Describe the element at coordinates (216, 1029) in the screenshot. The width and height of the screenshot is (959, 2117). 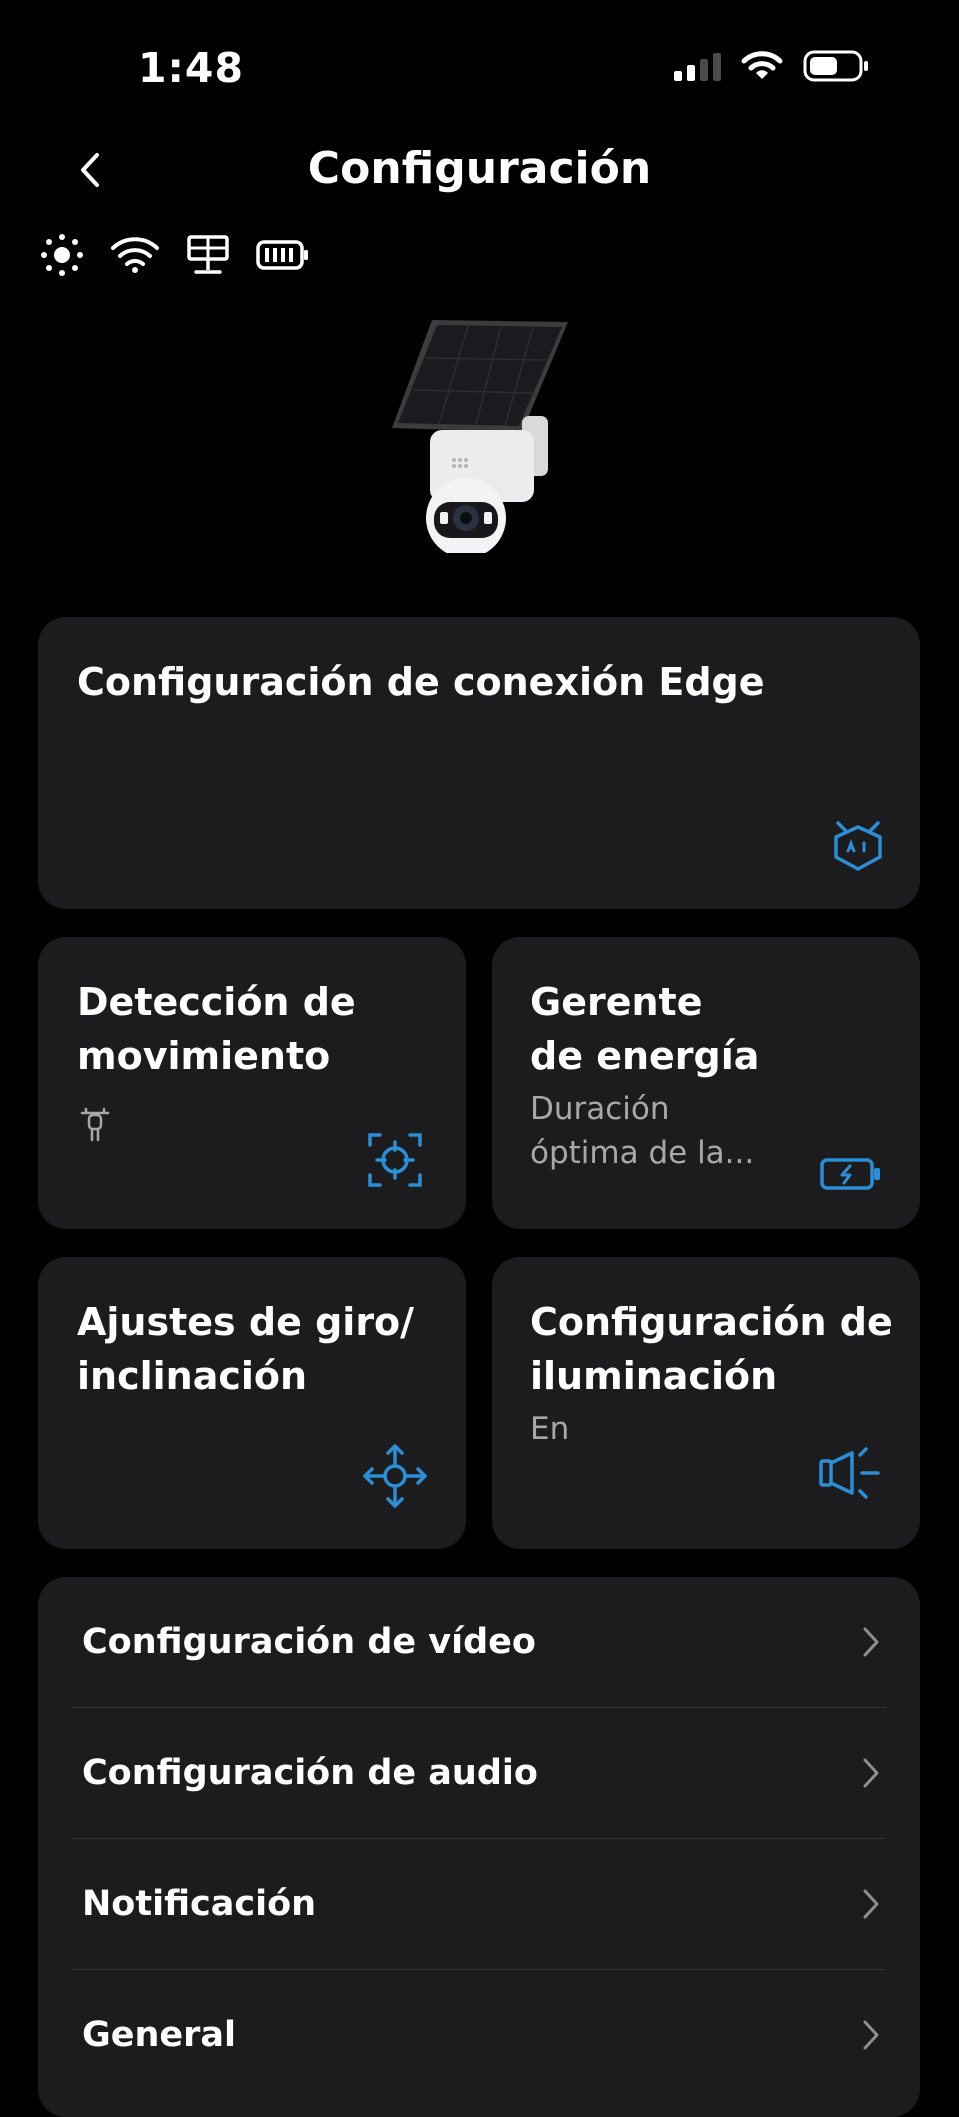
I see `motion-detection-title: Detección de movimiento` at that location.